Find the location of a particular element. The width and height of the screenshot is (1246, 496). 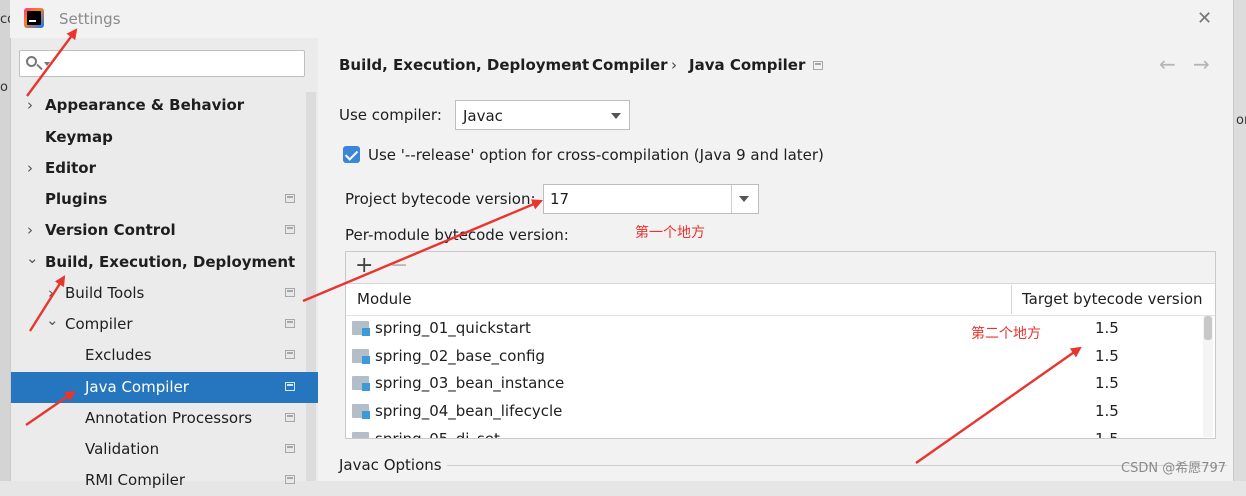

table-row: spring_01_quickstart 1.5 is located at coordinates (774, 329).